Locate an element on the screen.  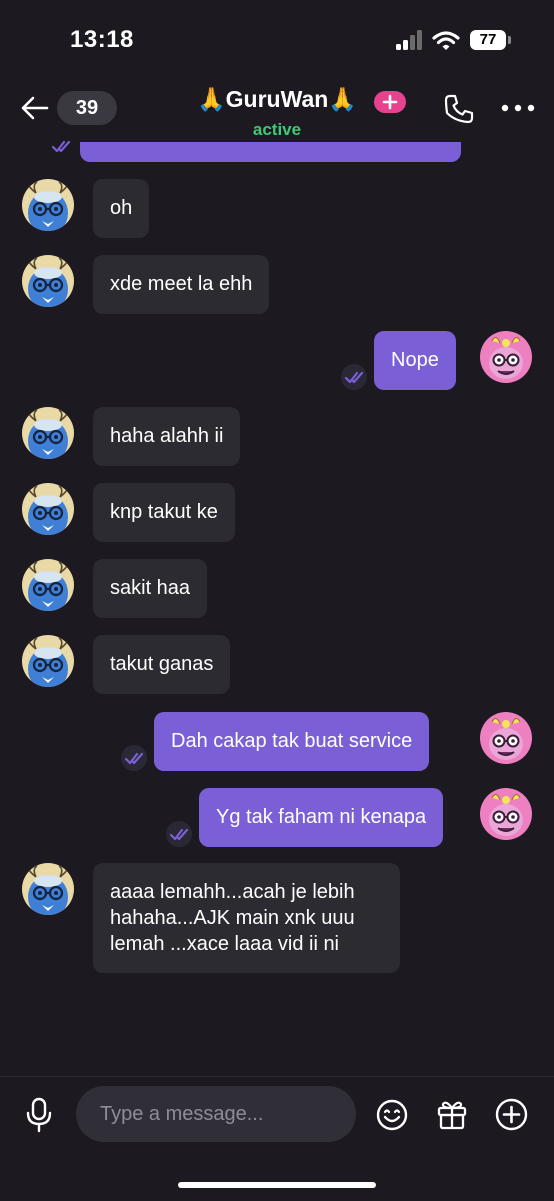
message-text-line: lemah ...xace laaa vid ii ni is located at coordinates (225, 944).